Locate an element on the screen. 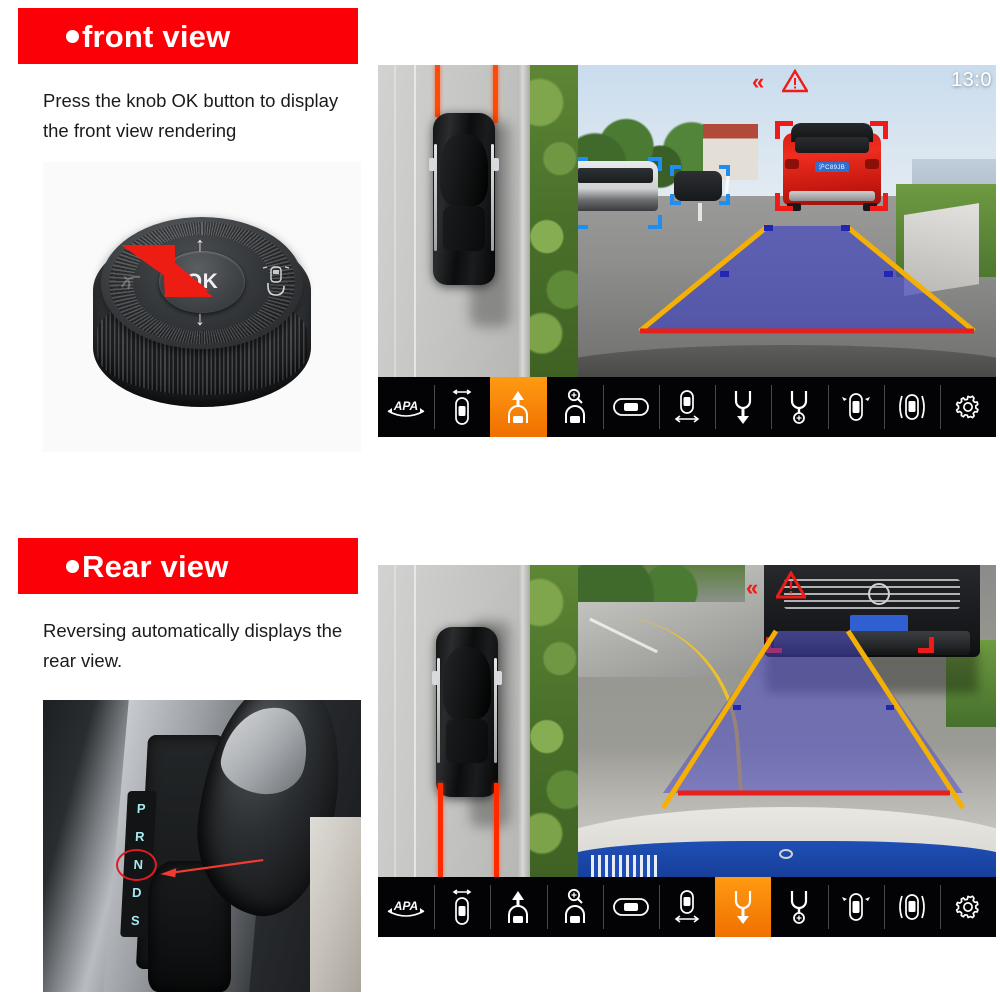 The width and height of the screenshot is (1000, 1000). hud-clock: 13:0 is located at coordinates (971, 80).